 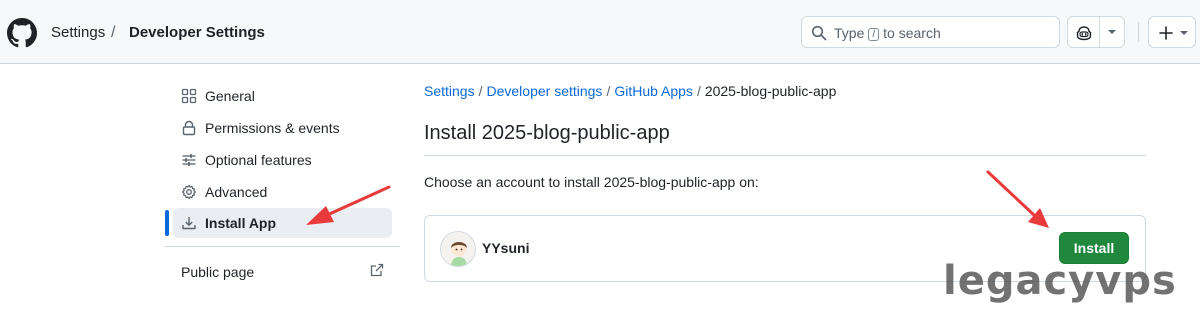 I want to click on active-indicator, so click(x=167, y=223).